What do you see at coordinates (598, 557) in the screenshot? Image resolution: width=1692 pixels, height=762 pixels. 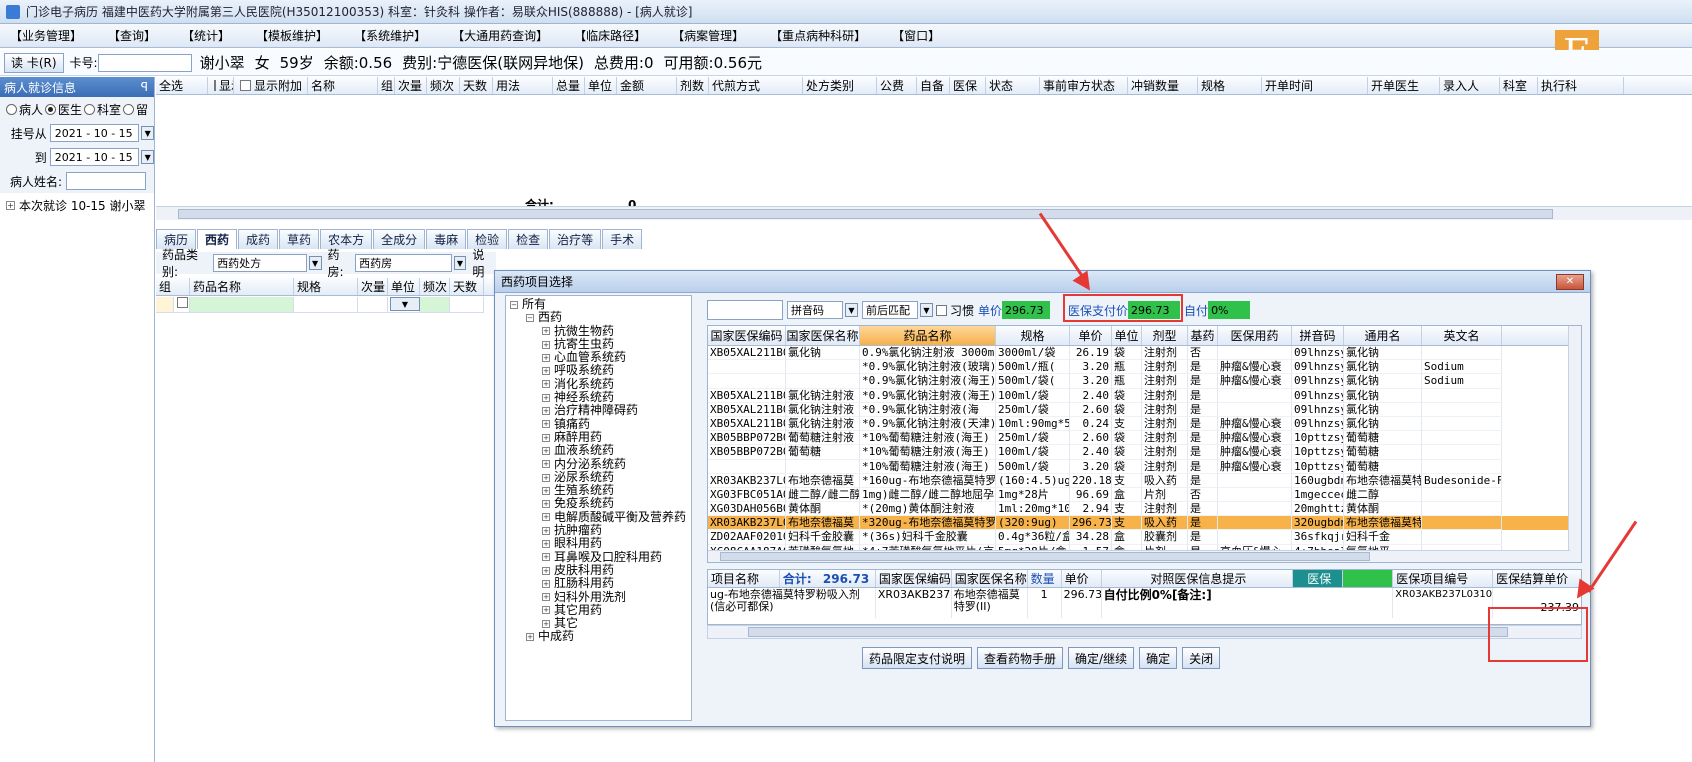 I see `tree-item-17: + 耳鼻喉及口腔科用药` at bounding box center [598, 557].